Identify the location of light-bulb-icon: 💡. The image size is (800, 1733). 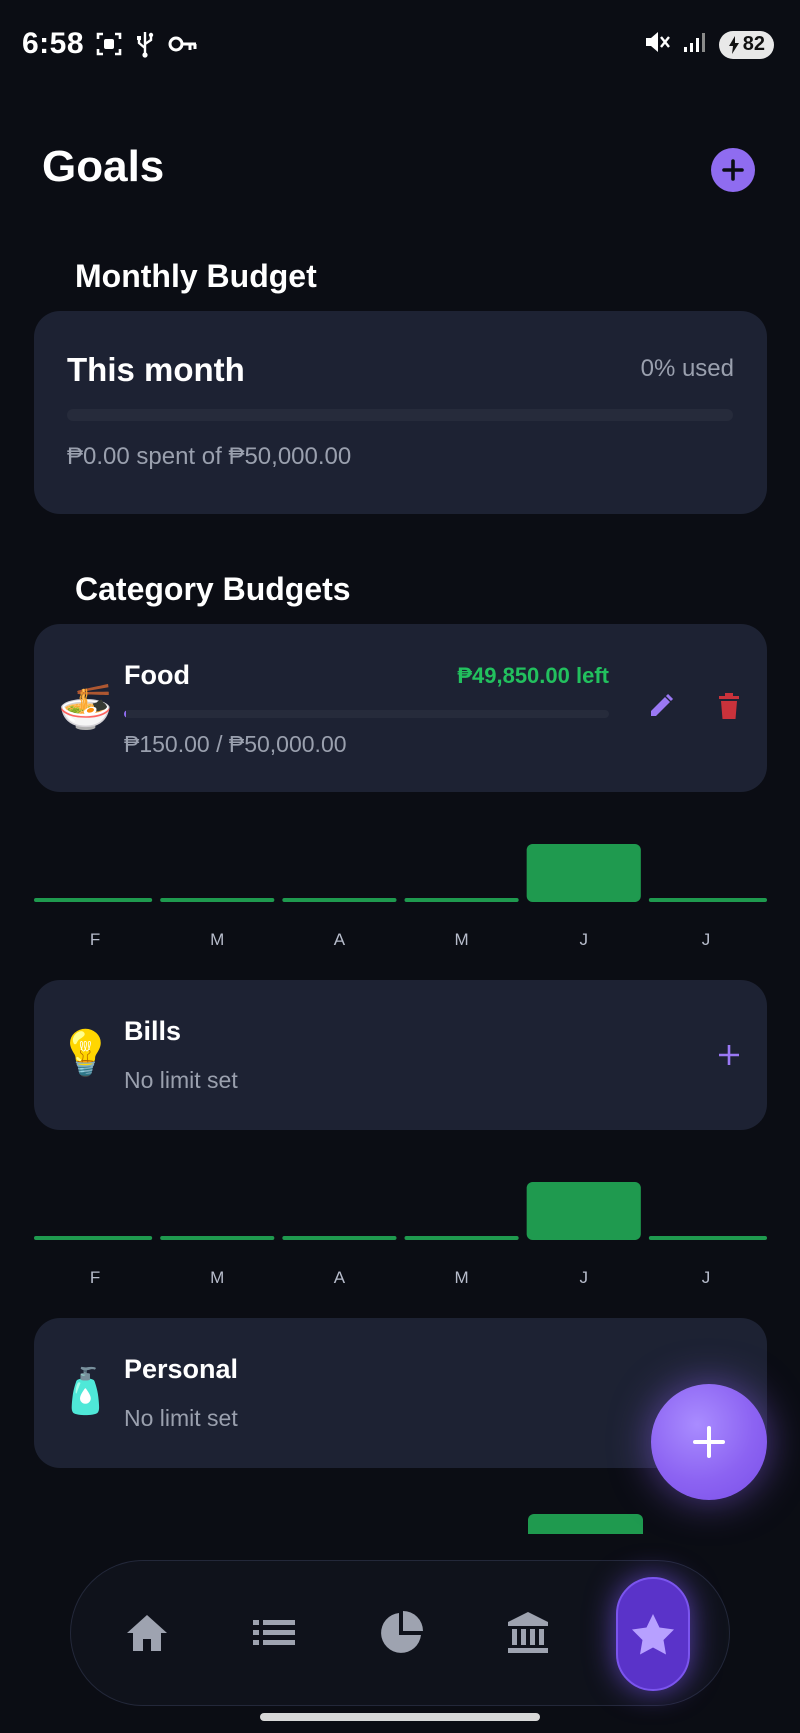
(85, 1053).